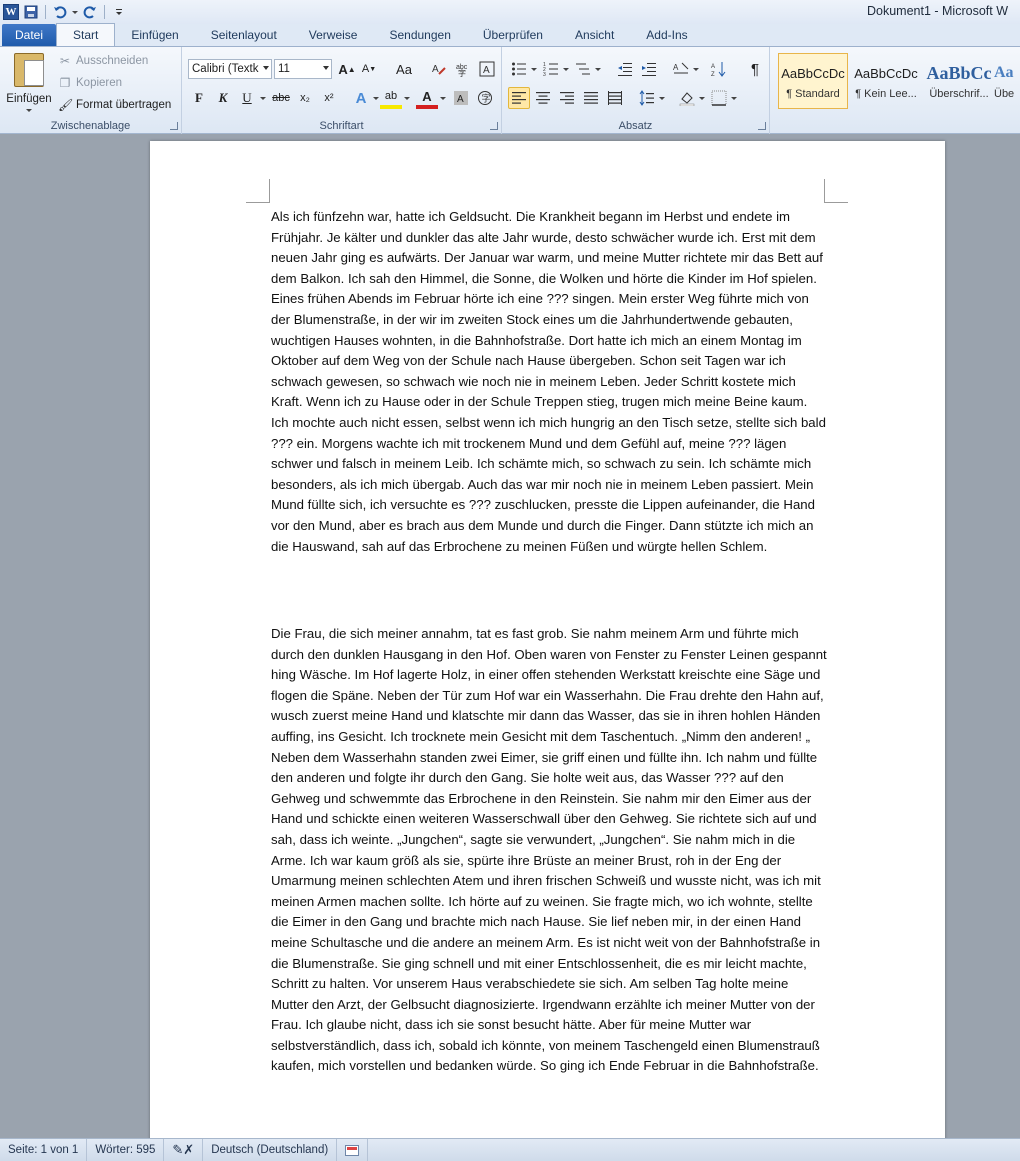  I want to click on font-name-combo: Calibri (Textk, so click(230, 69).